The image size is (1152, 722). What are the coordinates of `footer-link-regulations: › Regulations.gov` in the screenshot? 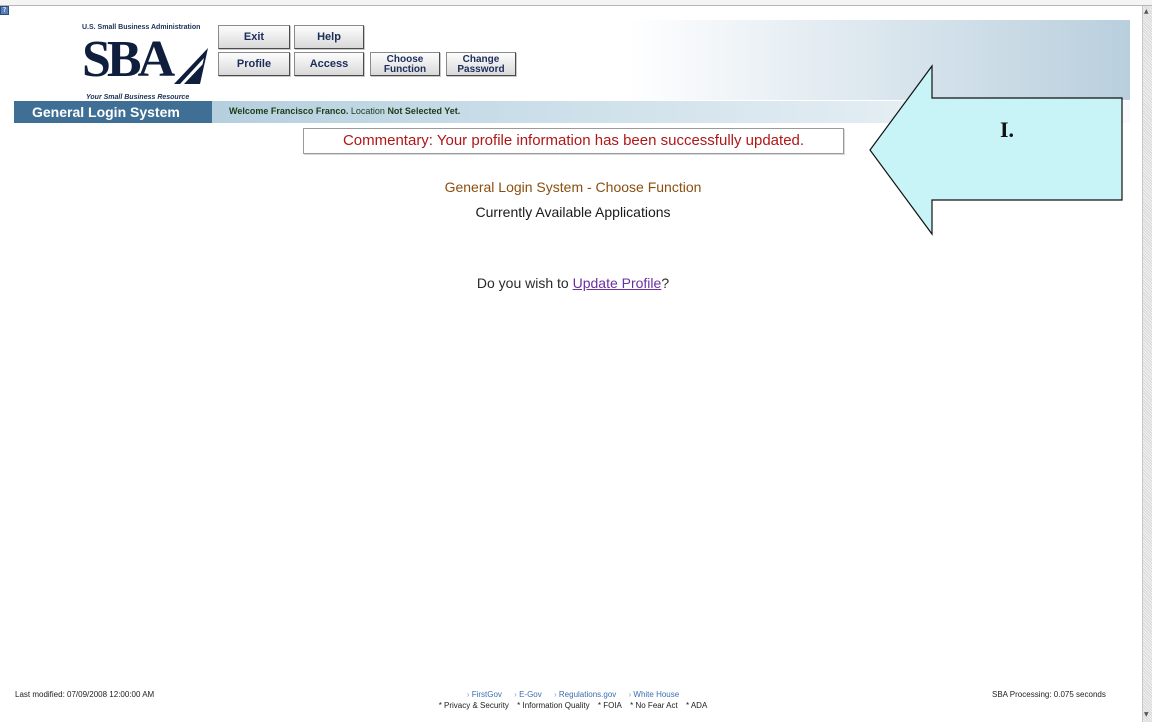 It's located at (585, 694).